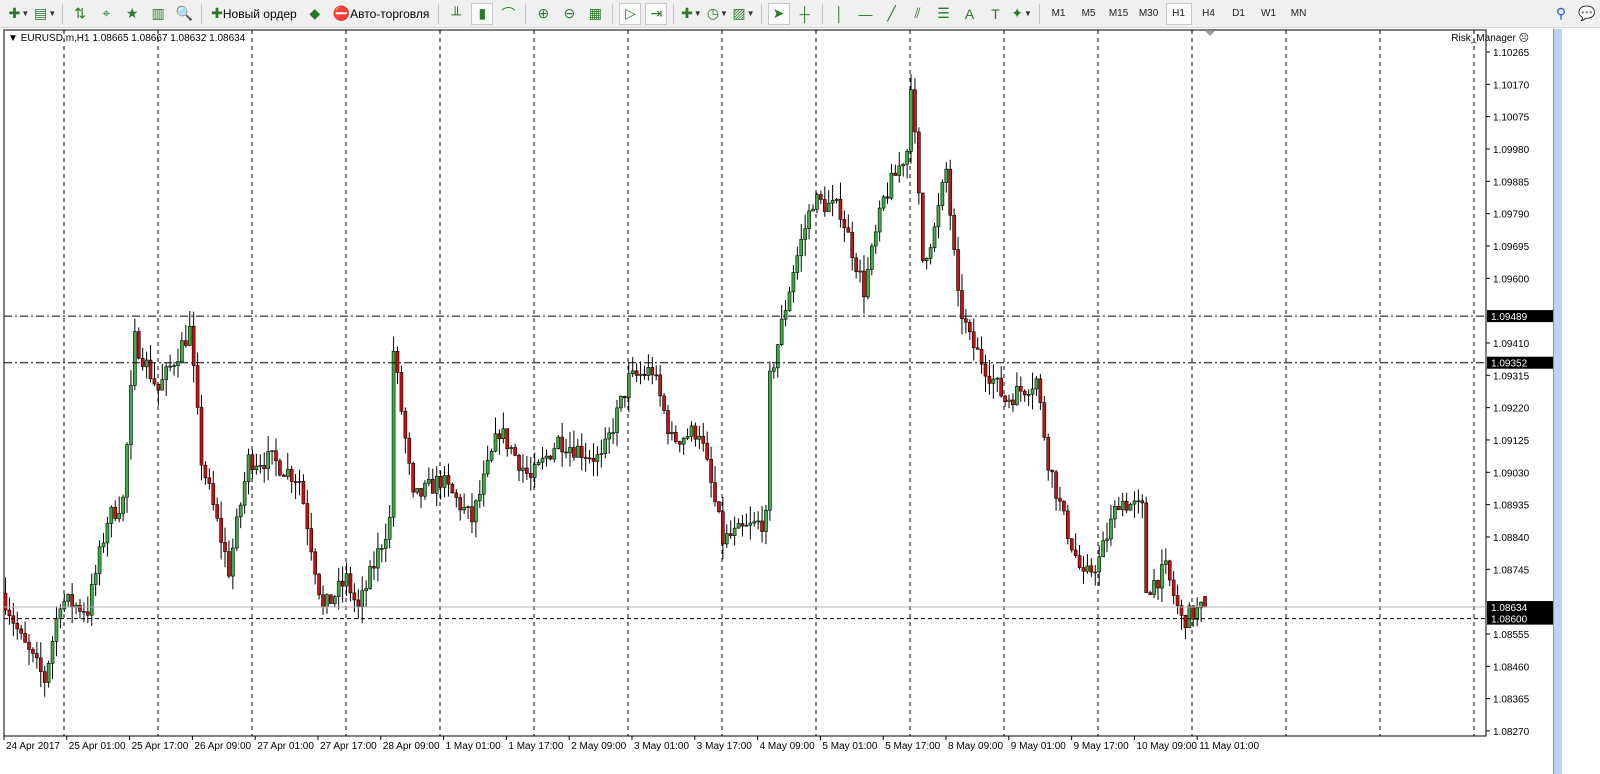  I want to click on vertical-scrollbar, so click(1557, 401).